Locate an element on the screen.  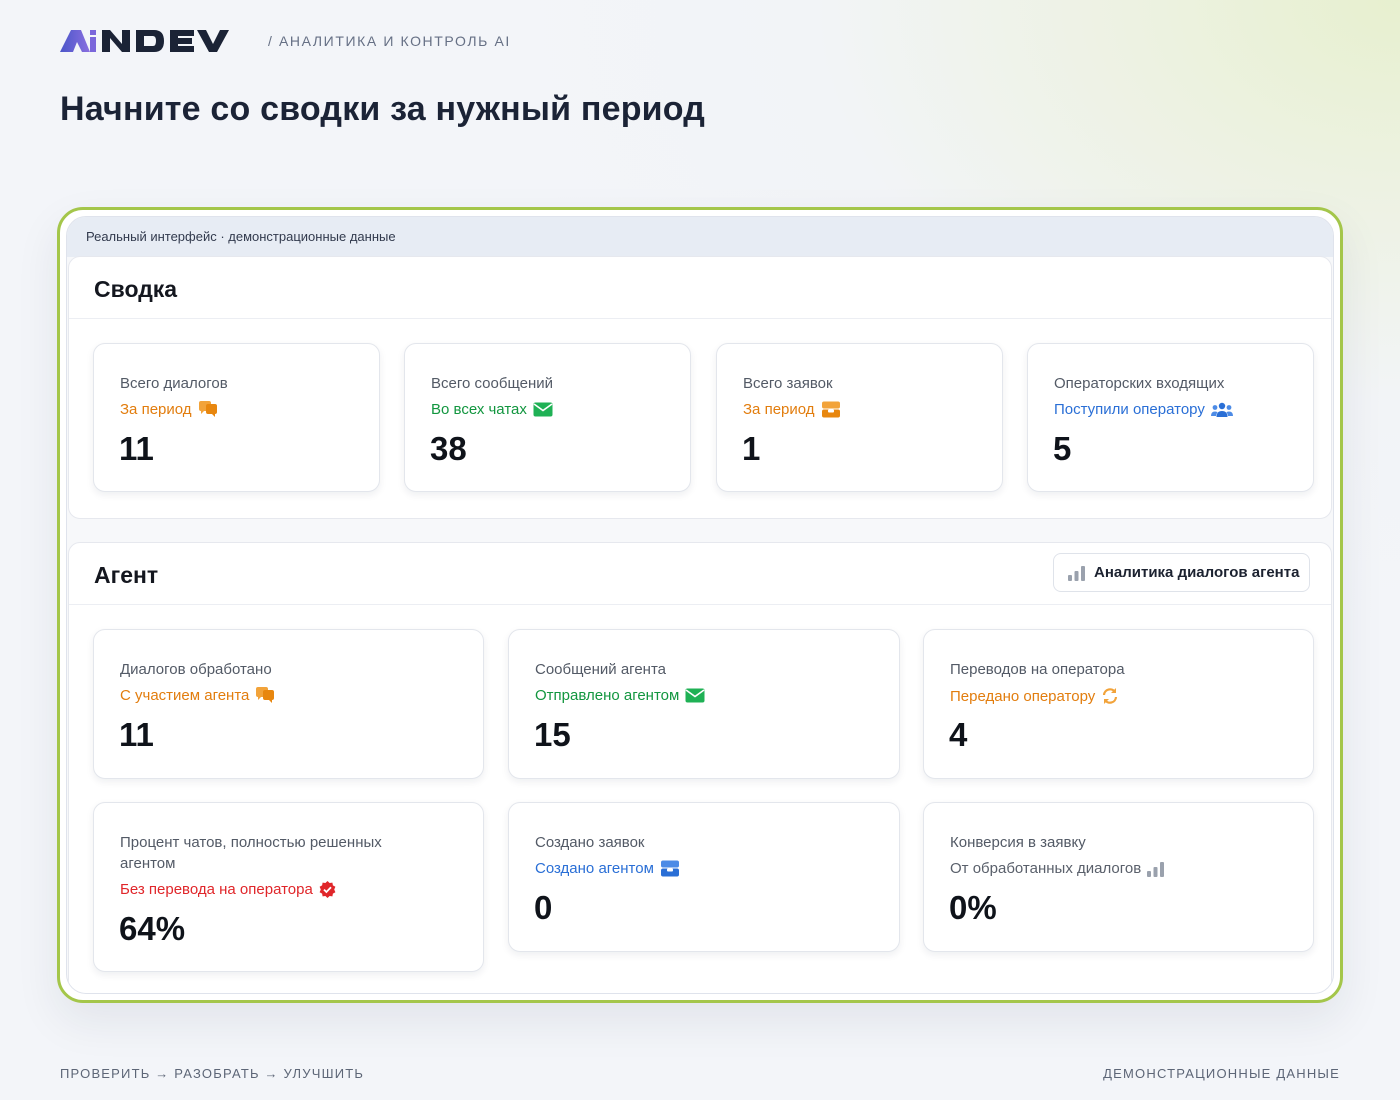
card-subtitle-text: От обработанных диалогов is located at coordinates (1046, 868).